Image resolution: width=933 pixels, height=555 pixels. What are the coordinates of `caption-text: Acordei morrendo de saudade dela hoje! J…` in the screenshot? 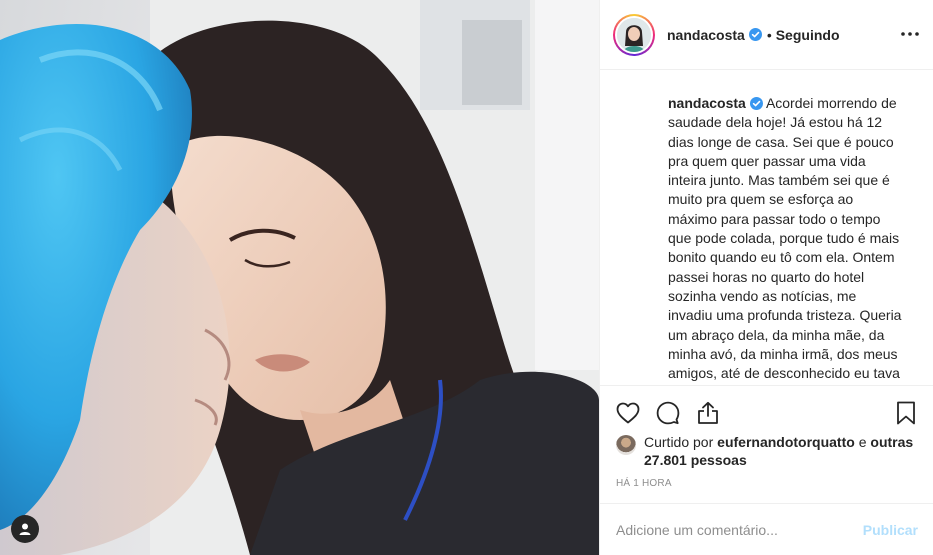 It's located at (785, 240).